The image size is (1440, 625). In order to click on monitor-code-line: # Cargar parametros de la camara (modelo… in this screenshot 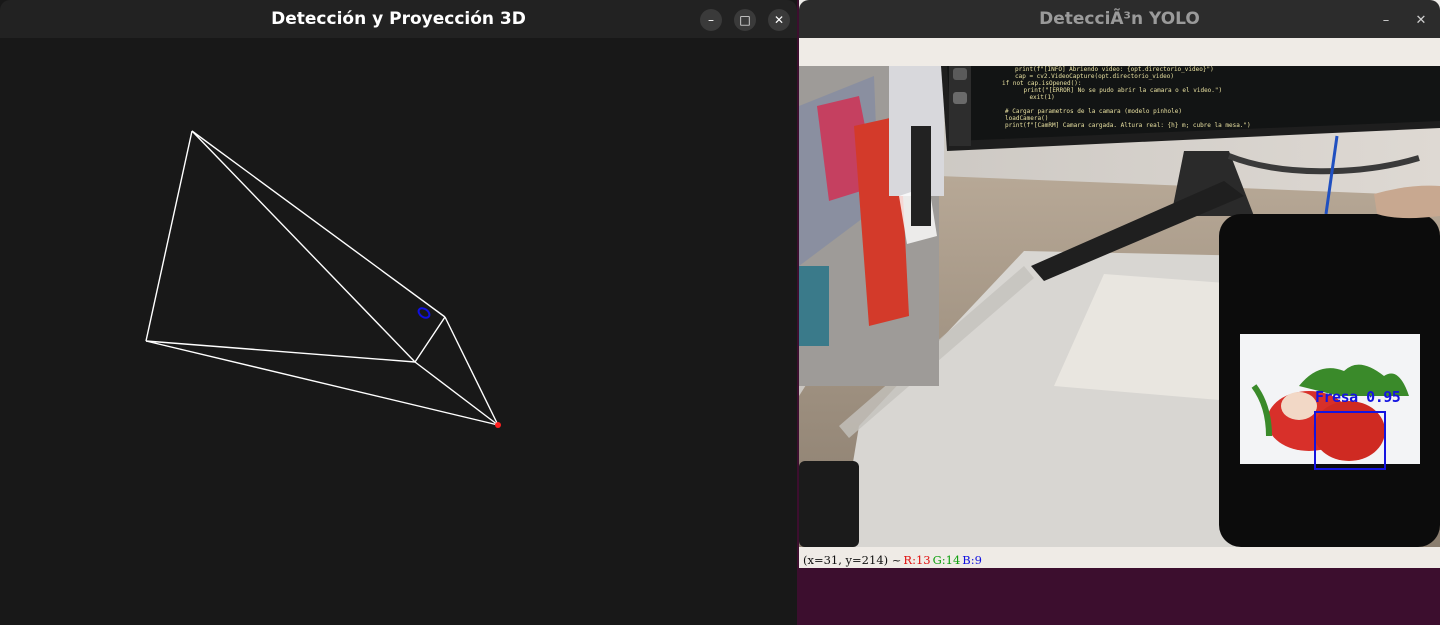, I will do `click(1094, 111)`.